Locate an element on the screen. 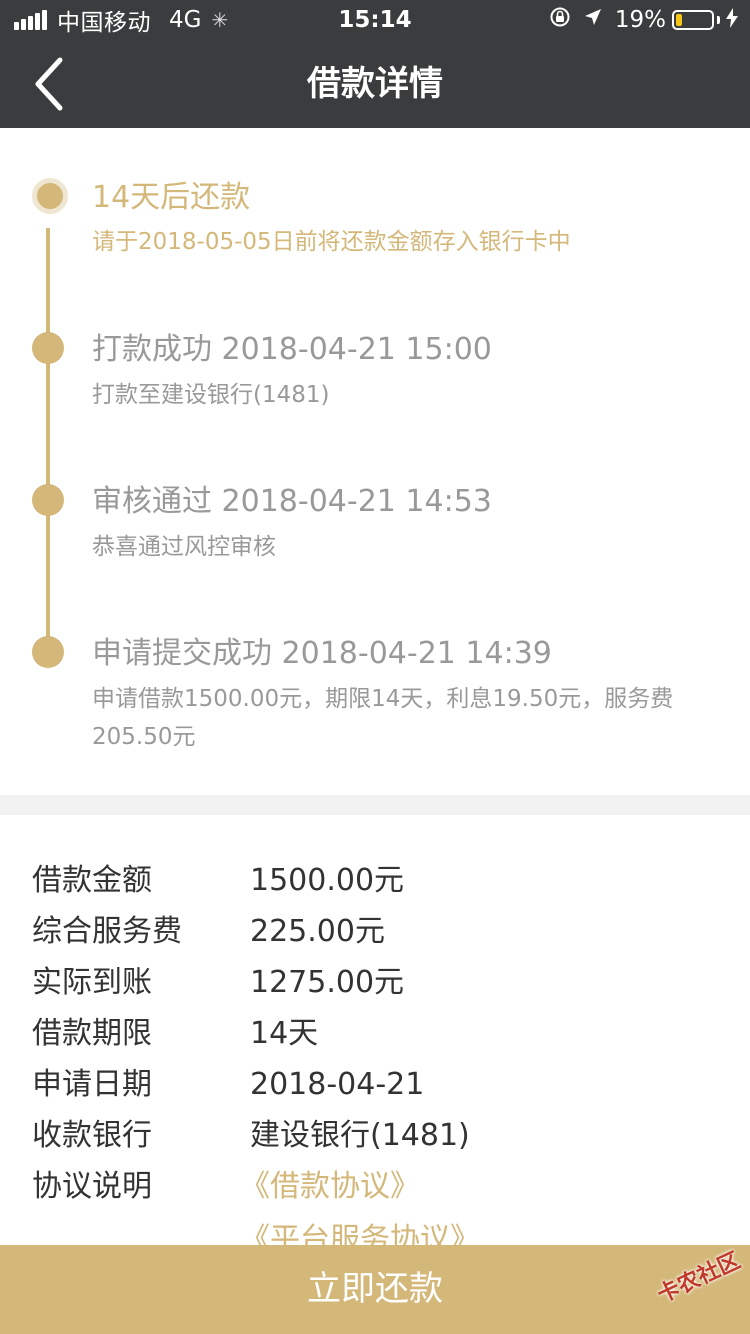 The image size is (750, 1334). platform-agreement-link: 《平台服务协议》 is located at coordinates (360, 1230).